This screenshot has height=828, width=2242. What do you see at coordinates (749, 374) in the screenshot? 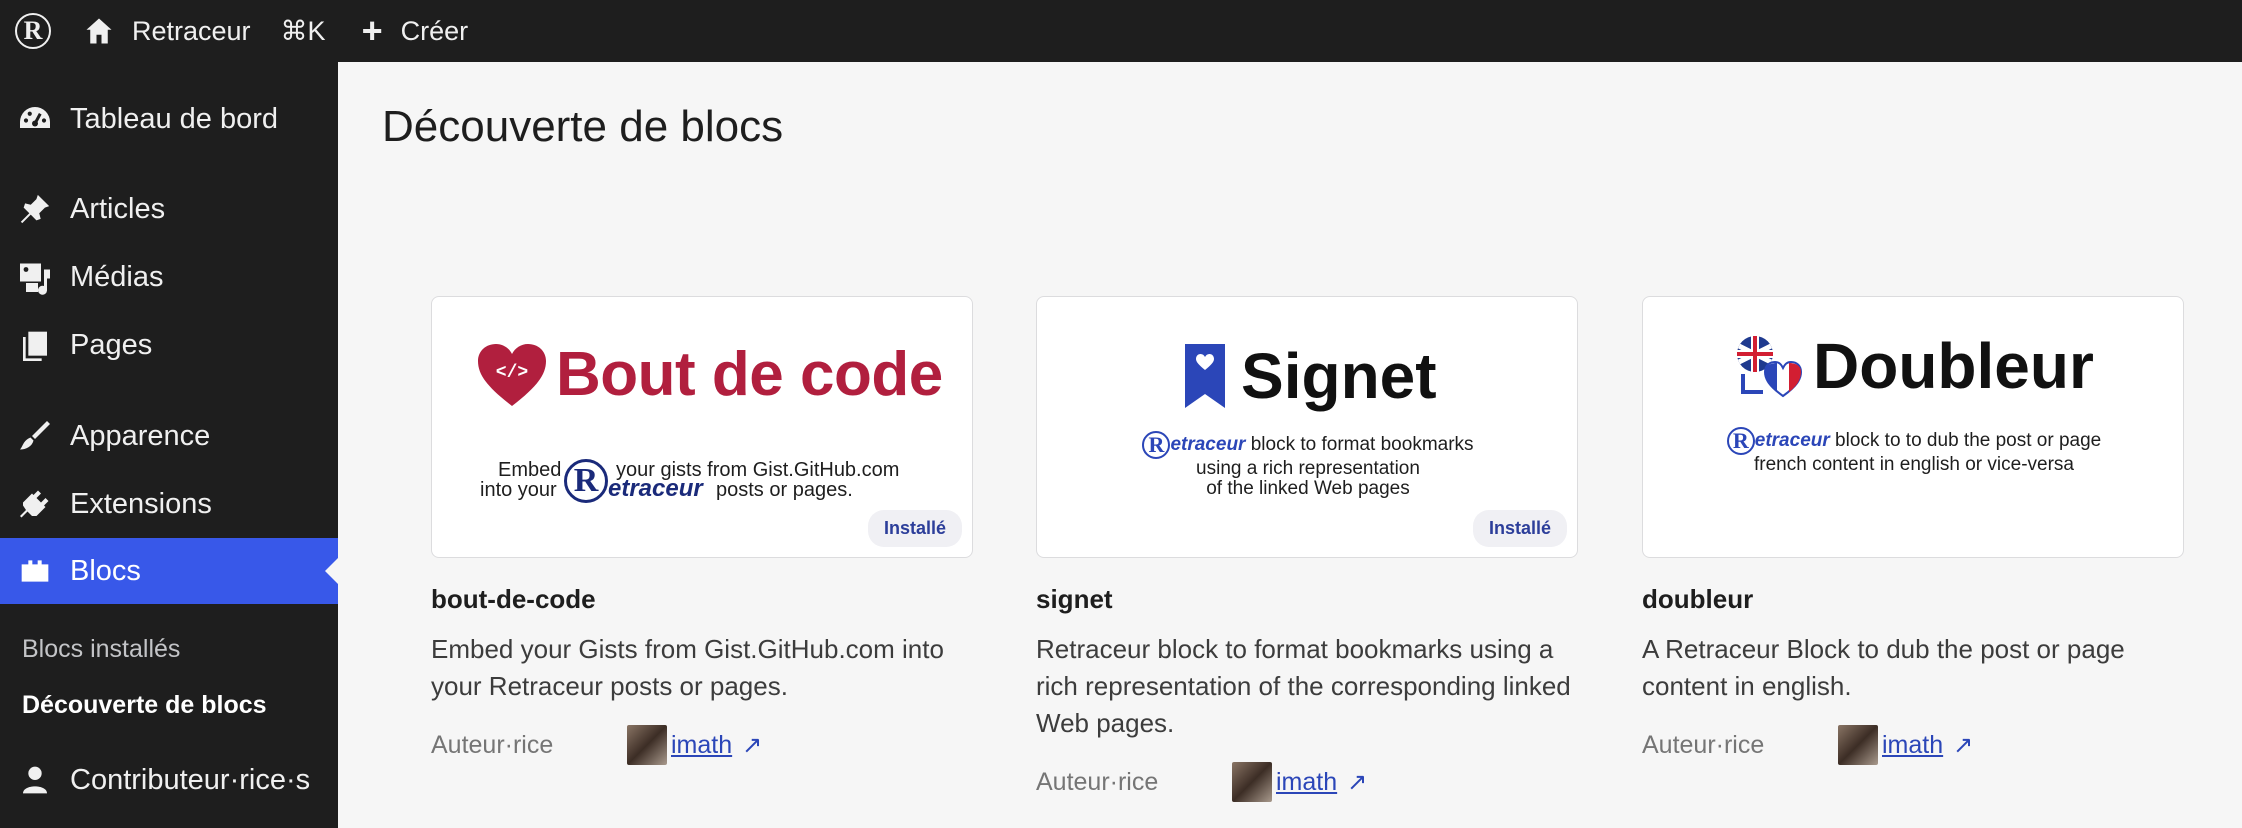
I see `banner-title: Bout de code` at bounding box center [749, 374].